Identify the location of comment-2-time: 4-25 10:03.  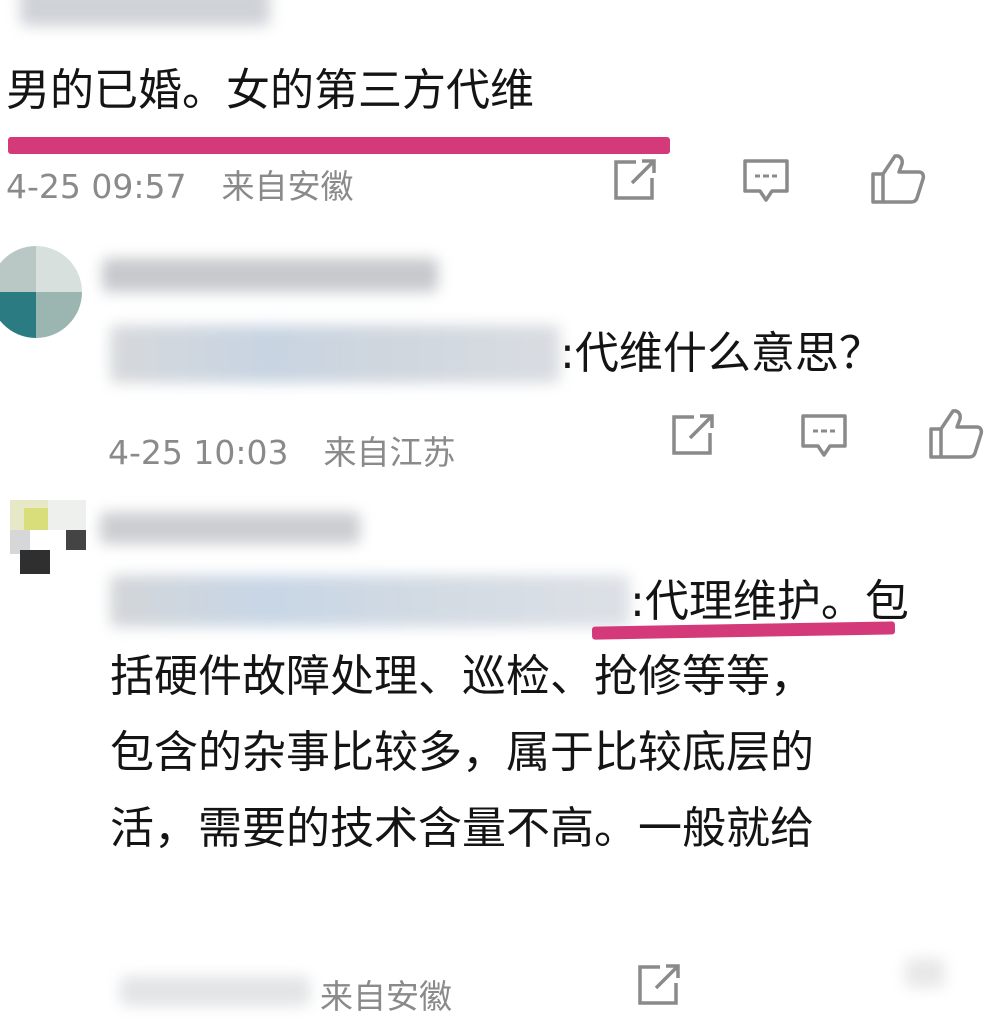
(198, 452).